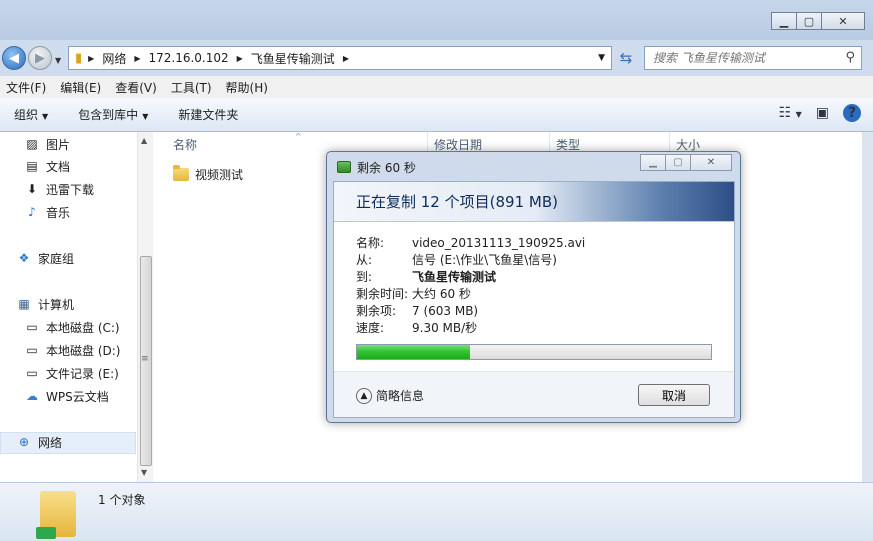 The width and height of the screenshot is (873, 541). What do you see at coordinates (56, 515) in the screenshot?
I see `folder-thumbnail-icon` at bounding box center [56, 515].